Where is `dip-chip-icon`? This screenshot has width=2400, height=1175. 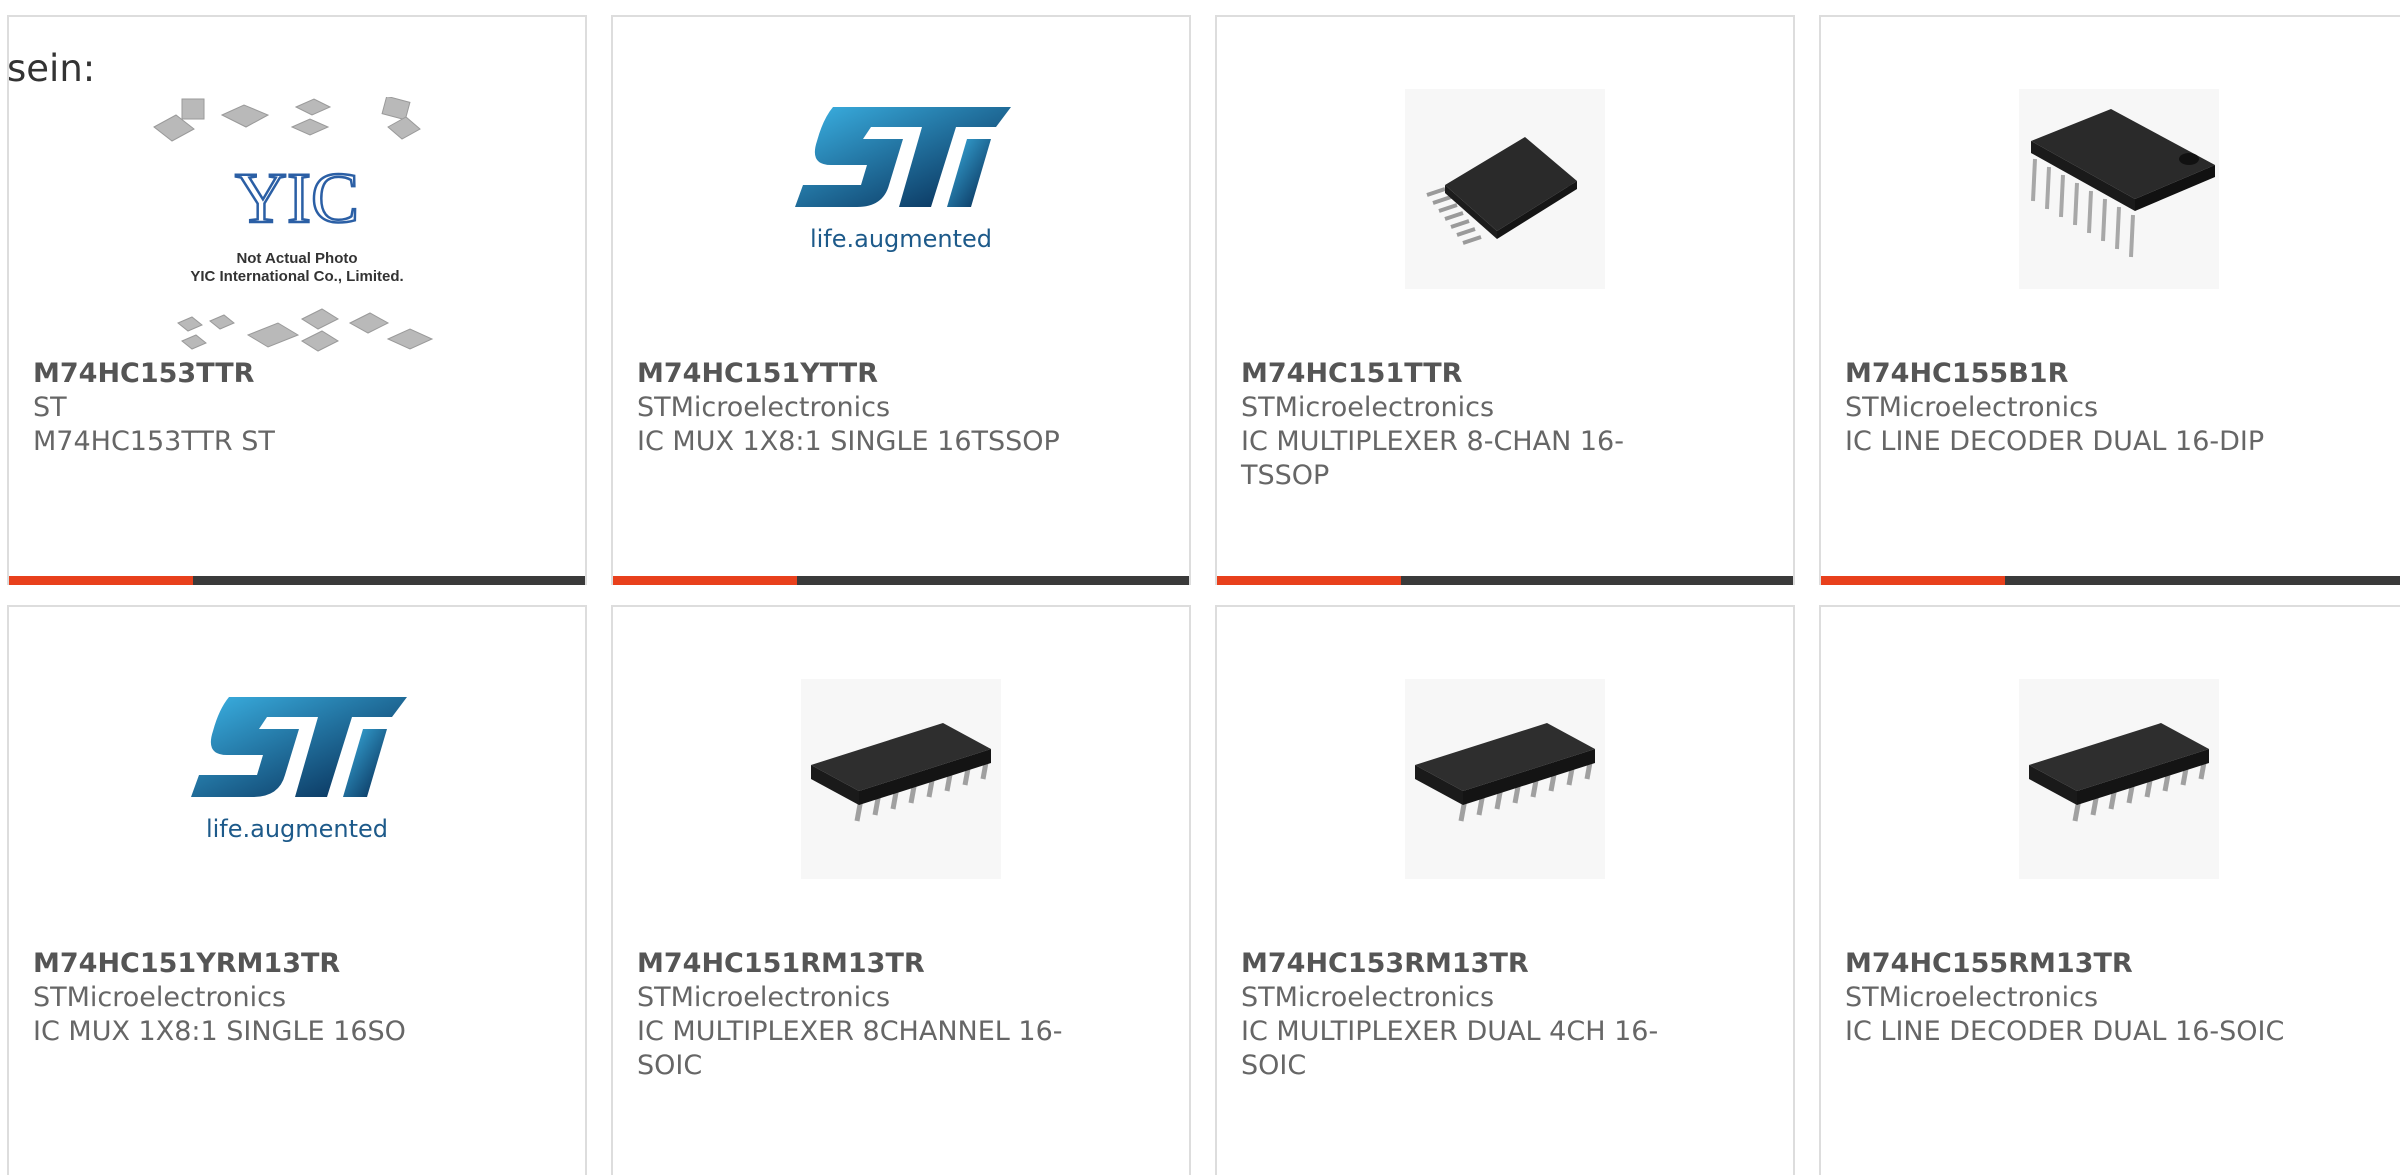 dip-chip-icon is located at coordinates (2119, 189).